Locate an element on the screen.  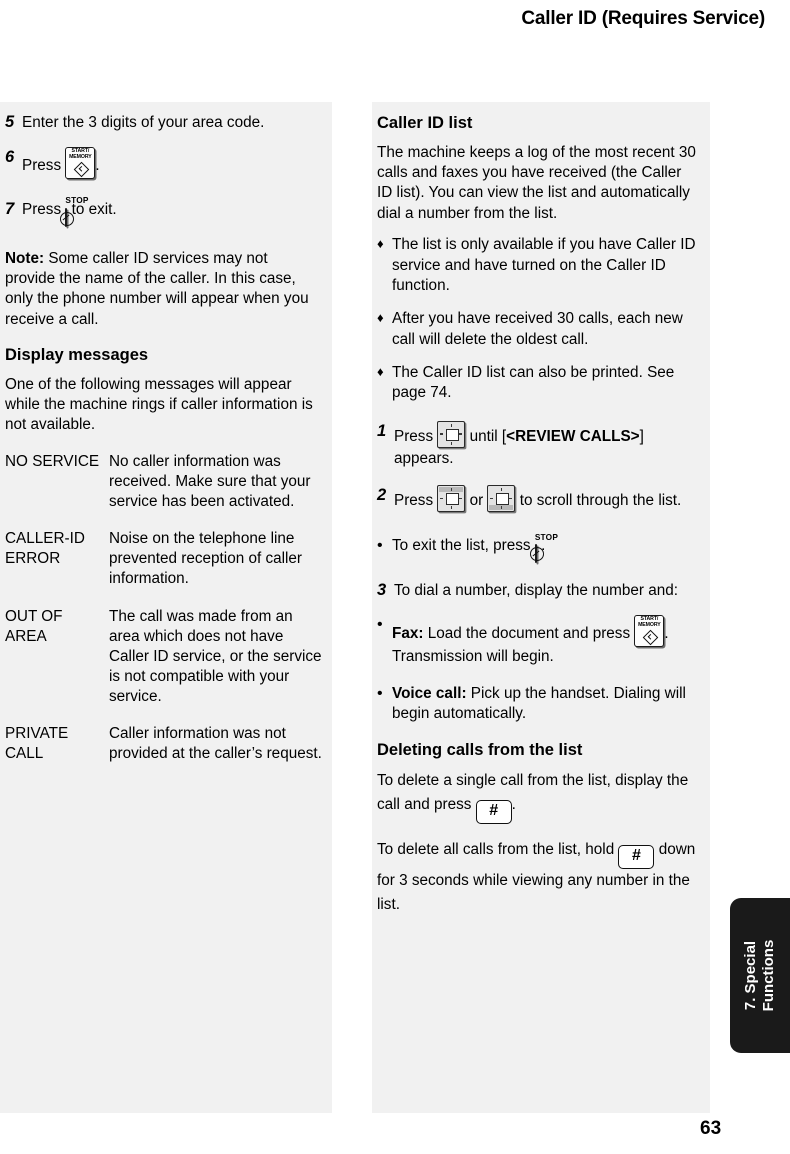
chapter-tab-label: 7. Special Functions is located at coordinates (759, 975).